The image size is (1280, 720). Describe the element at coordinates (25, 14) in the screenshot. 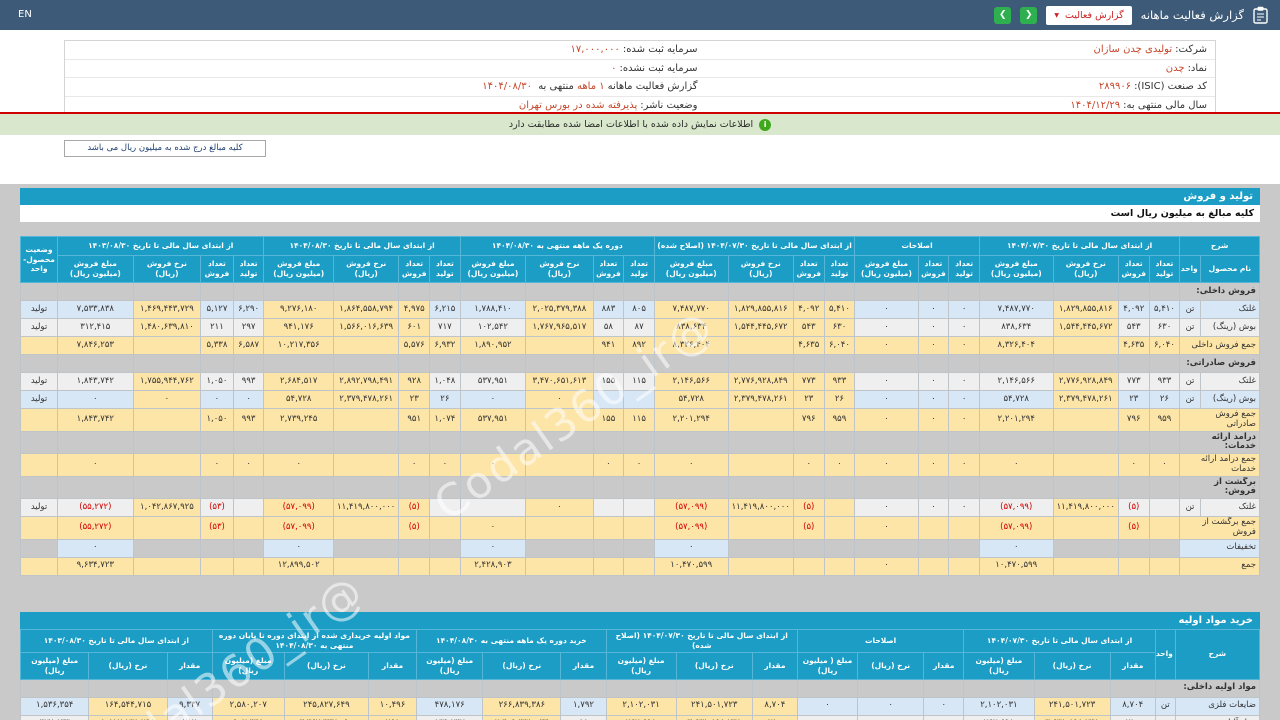

I see `language-toggle-en: EN` at that location.